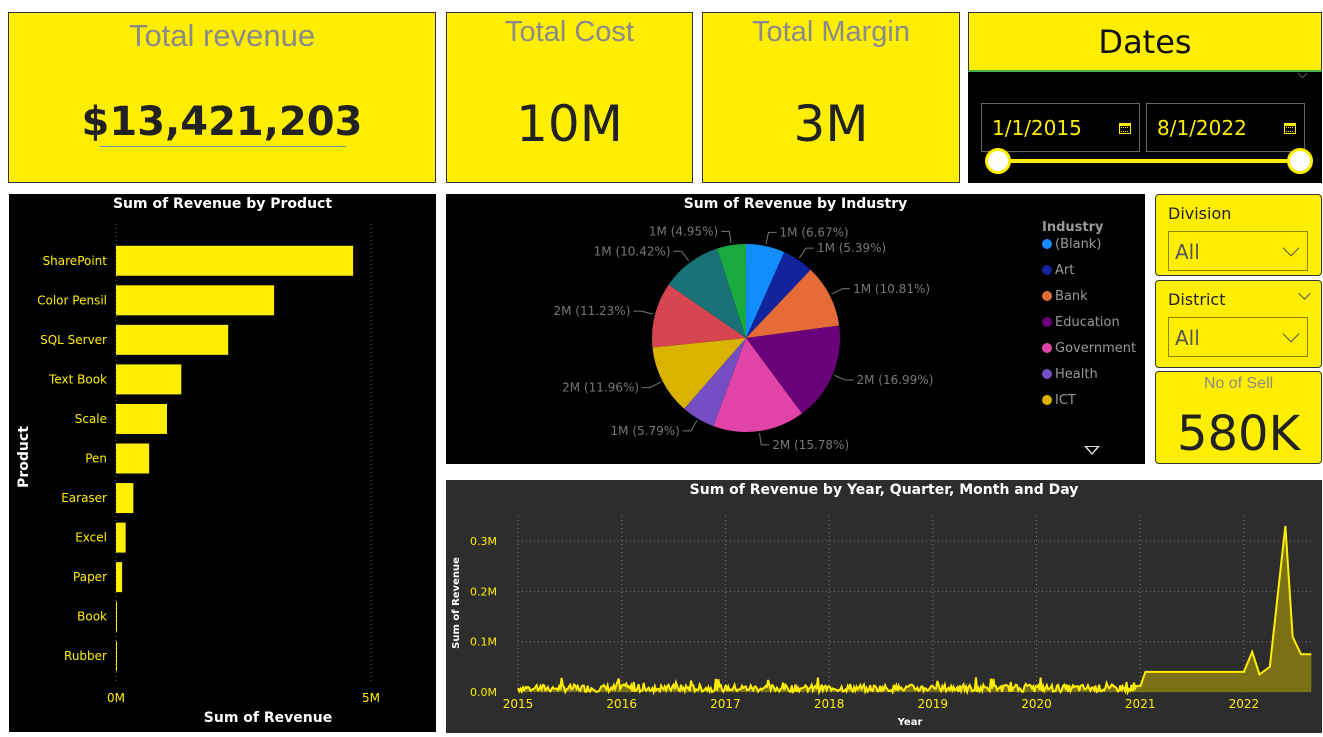 This screenshot has height=737, width=1323. I want to click on bar-category-label: Color Pensil, so click(72, 300).